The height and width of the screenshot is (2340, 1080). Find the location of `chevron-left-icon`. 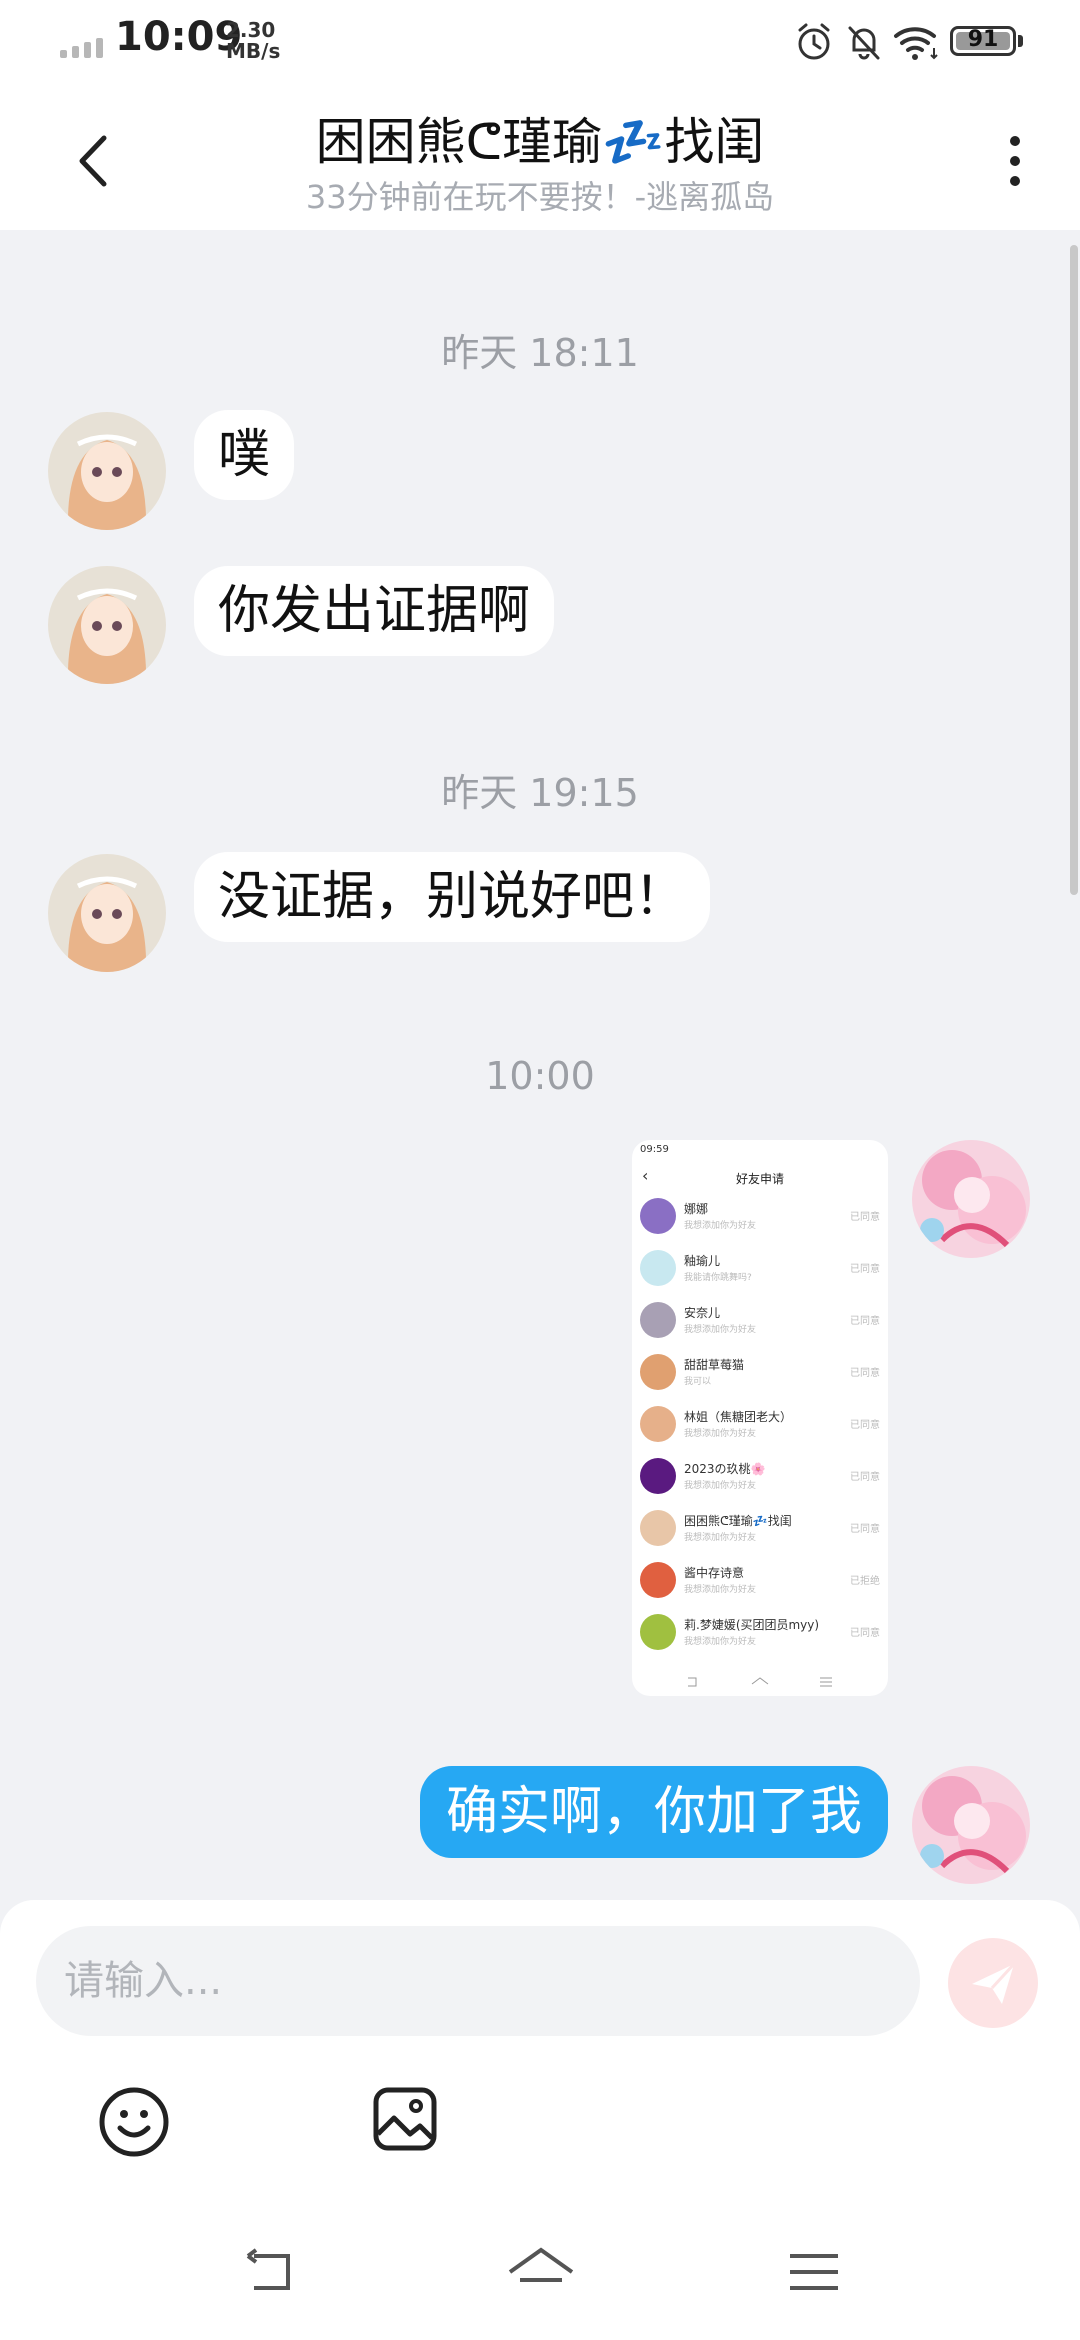

chevron-left-icon is located at coordinates (95, 161).